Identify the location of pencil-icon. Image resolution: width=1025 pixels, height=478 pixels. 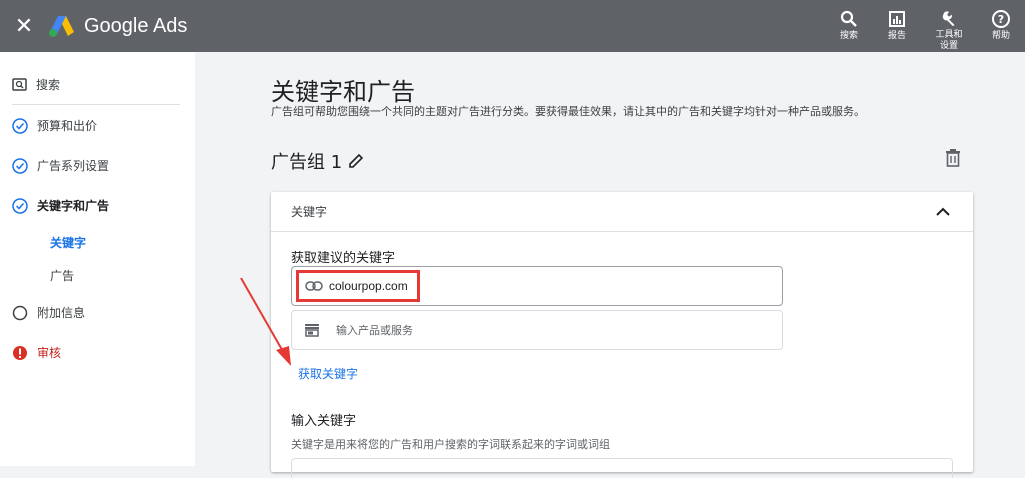
(356, 161).